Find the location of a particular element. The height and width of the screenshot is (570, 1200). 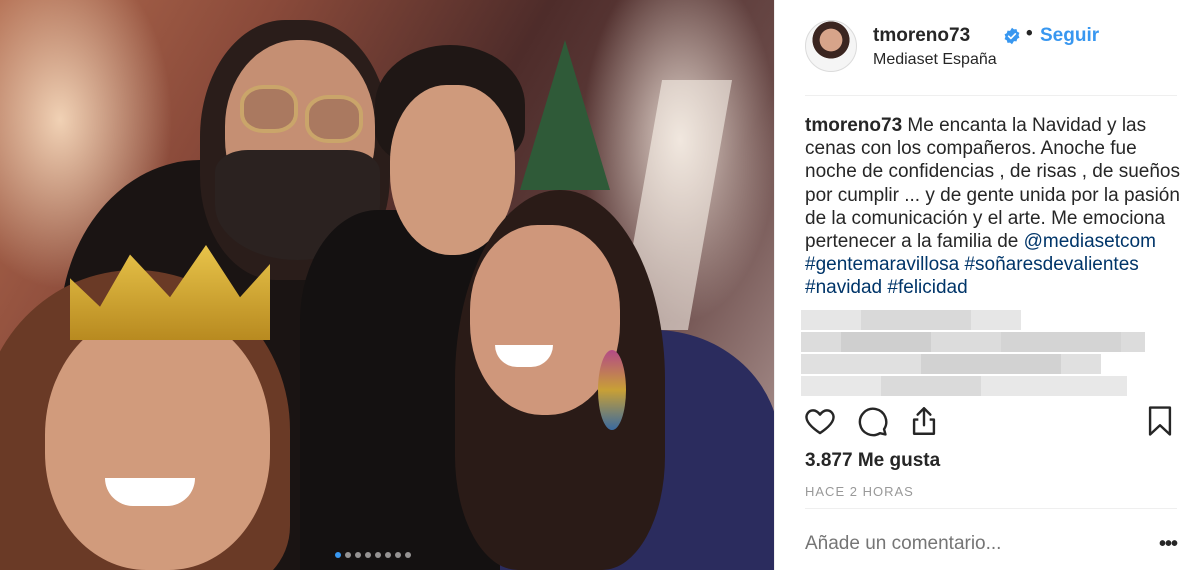

pixelated-comments is located at coordinates (975, 353).